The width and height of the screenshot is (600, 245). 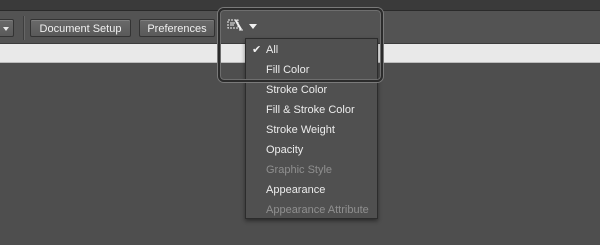 I want to click on menu-item-stroke-color: Stroke Color, so click(x=311, y=90).